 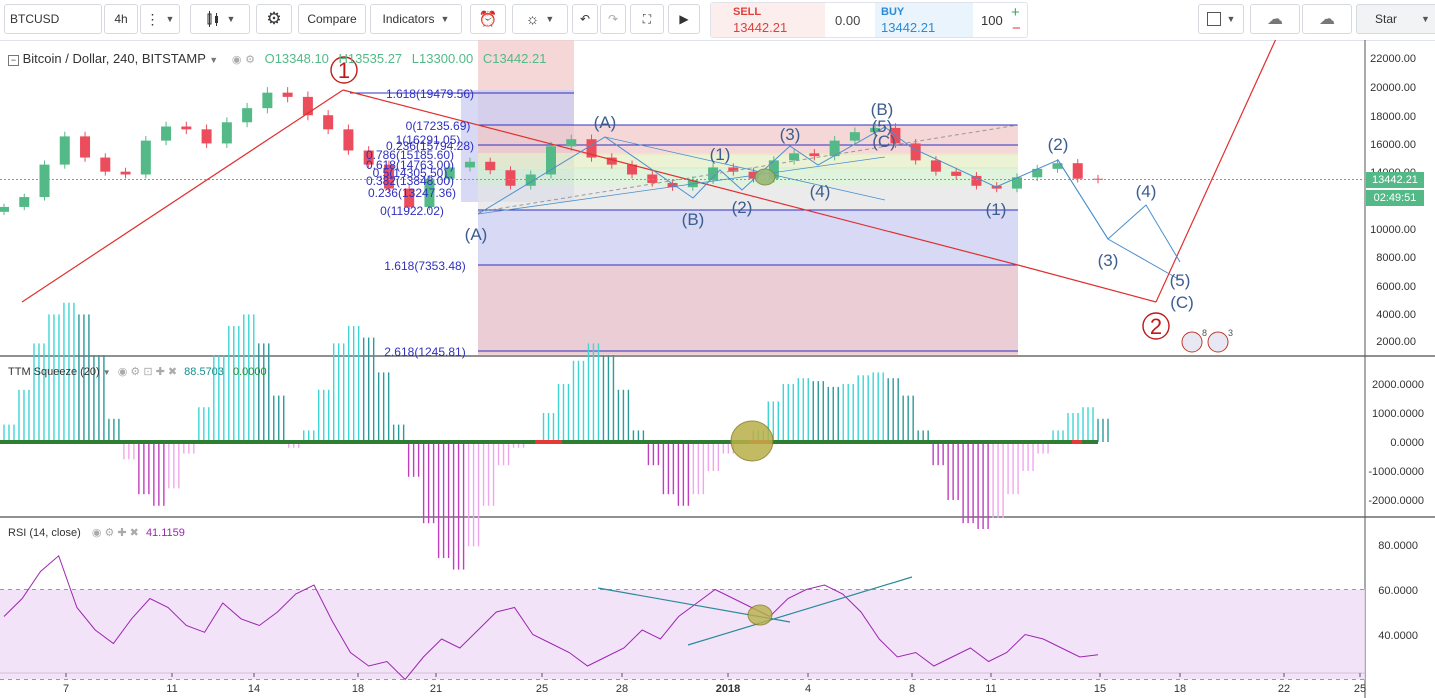 I want to click on rsi-axis-tick: 40.0000, so click(x=1398, y=636).